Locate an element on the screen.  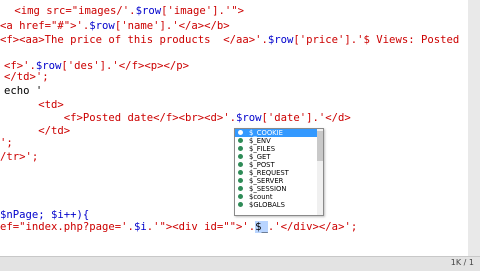
code-line: <td> is located at coordinates (32, 105).